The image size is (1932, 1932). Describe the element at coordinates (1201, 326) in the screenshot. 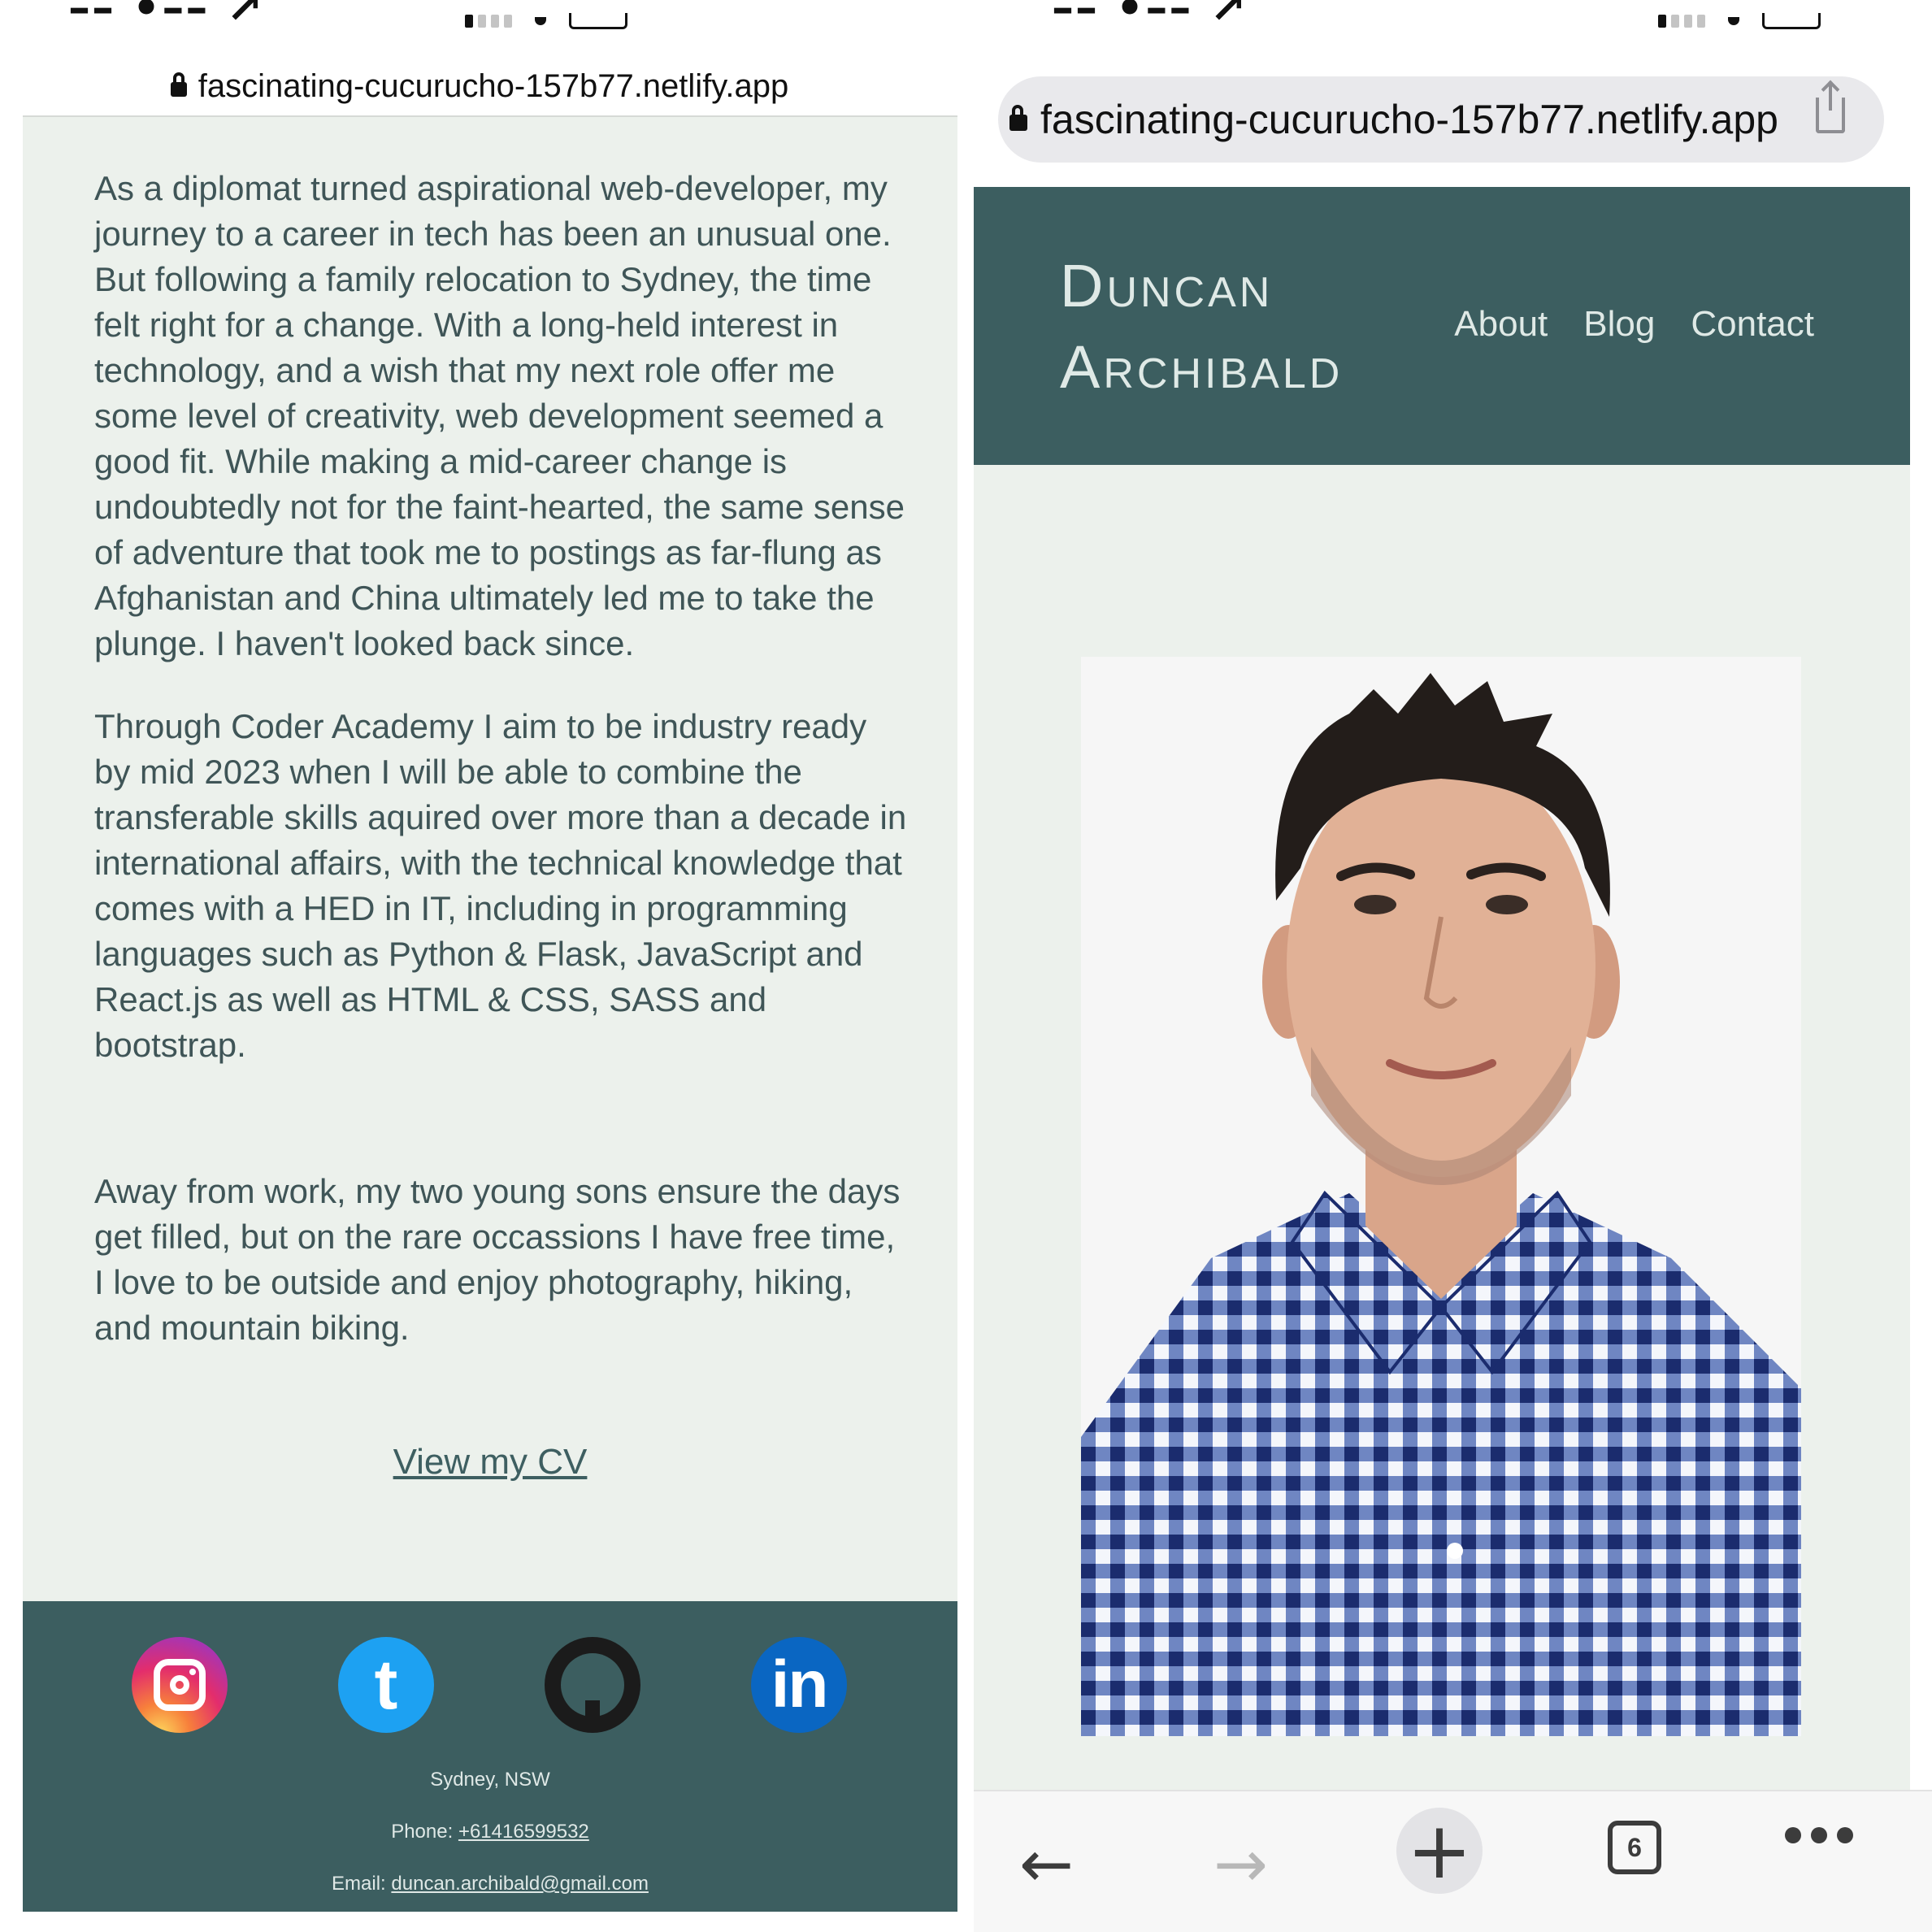

I see `site-brand: Duncan Archibald` at that location.